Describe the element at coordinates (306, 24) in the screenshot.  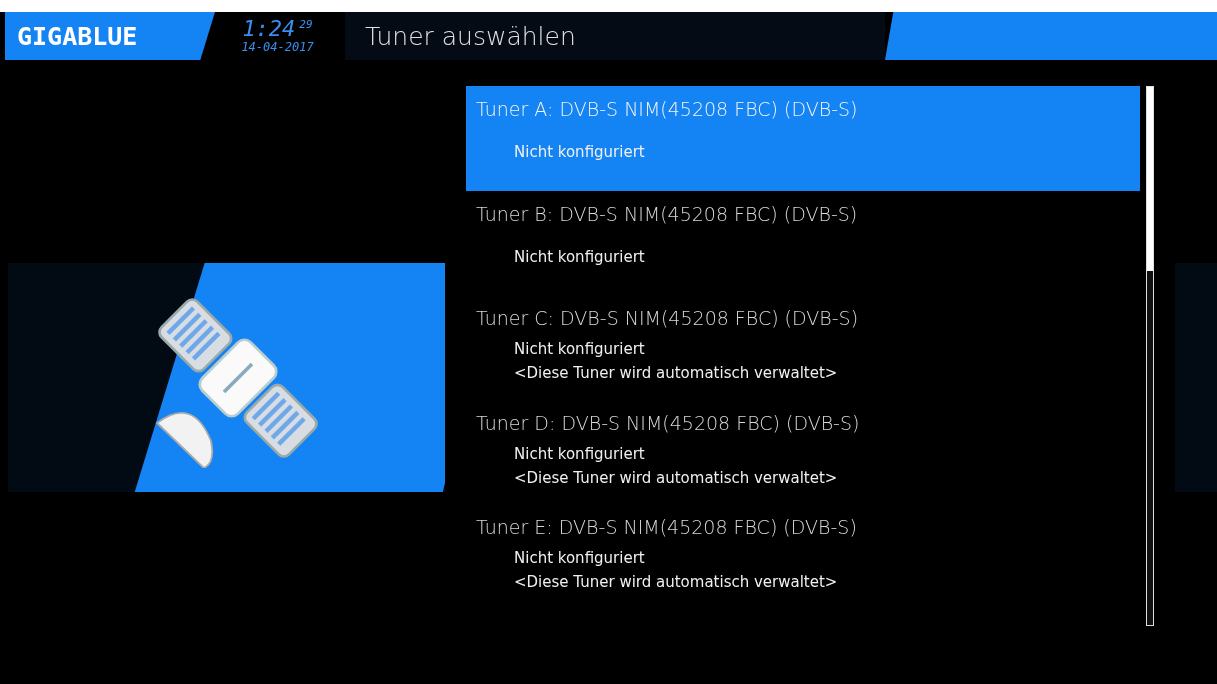
I see `clock-seconds: 29` at that location.